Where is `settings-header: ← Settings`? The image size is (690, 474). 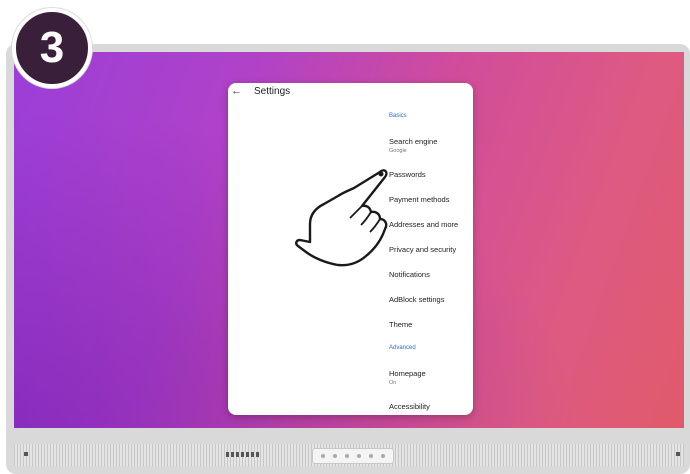
settings-header: ← Settings is located at coordinates (350, 93).